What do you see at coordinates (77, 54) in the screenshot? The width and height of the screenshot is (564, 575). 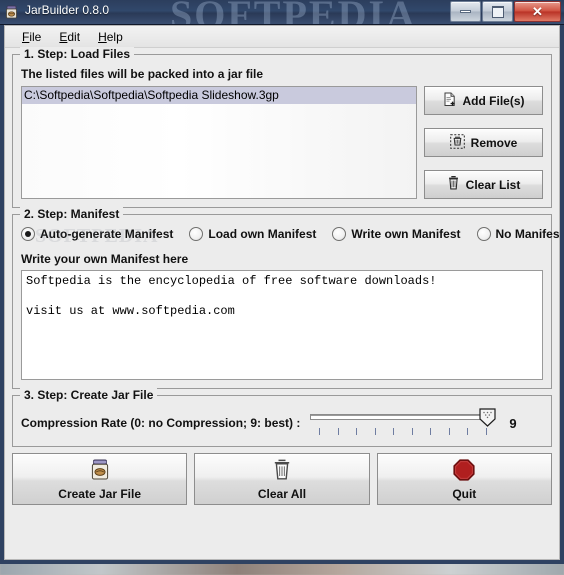 I see `step1-legend: 1. Step: Load Files` at bounding box center [77, 54].